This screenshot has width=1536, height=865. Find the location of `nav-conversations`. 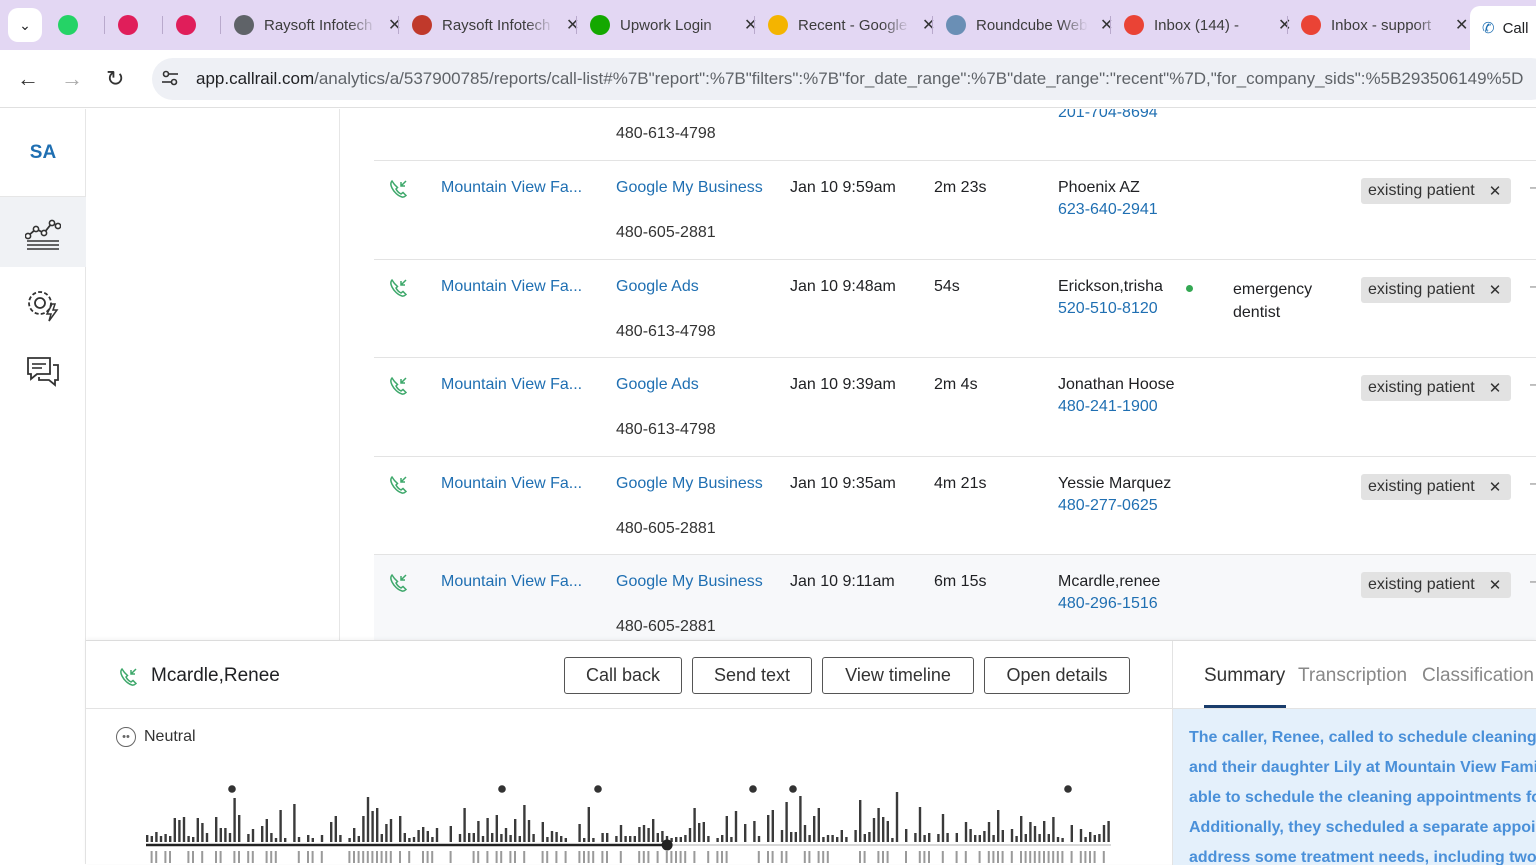

nav-conversations is located at coordinates (43, 372).